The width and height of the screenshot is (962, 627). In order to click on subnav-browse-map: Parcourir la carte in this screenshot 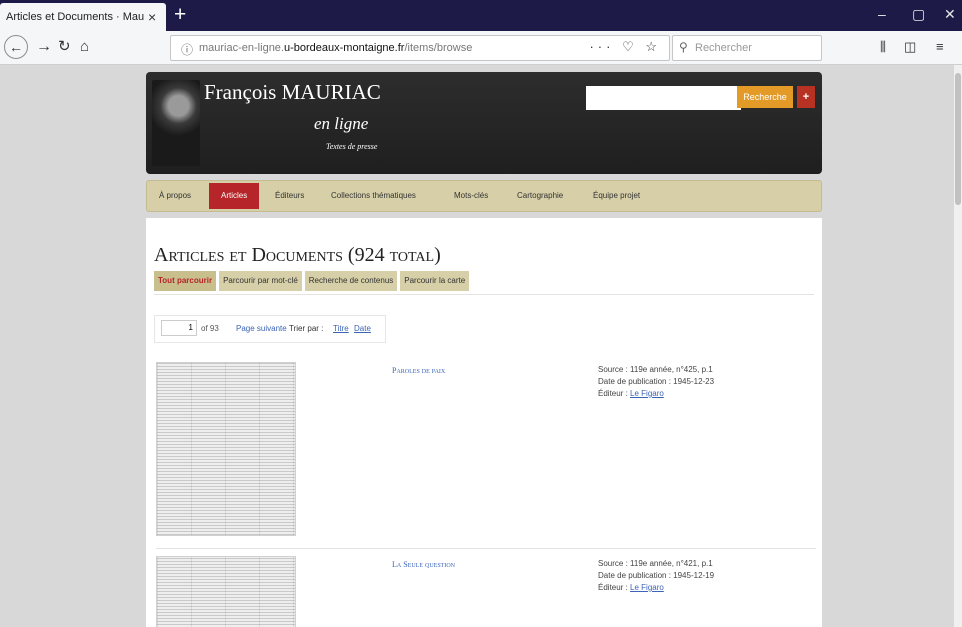, I will do `click(435, 281)`.